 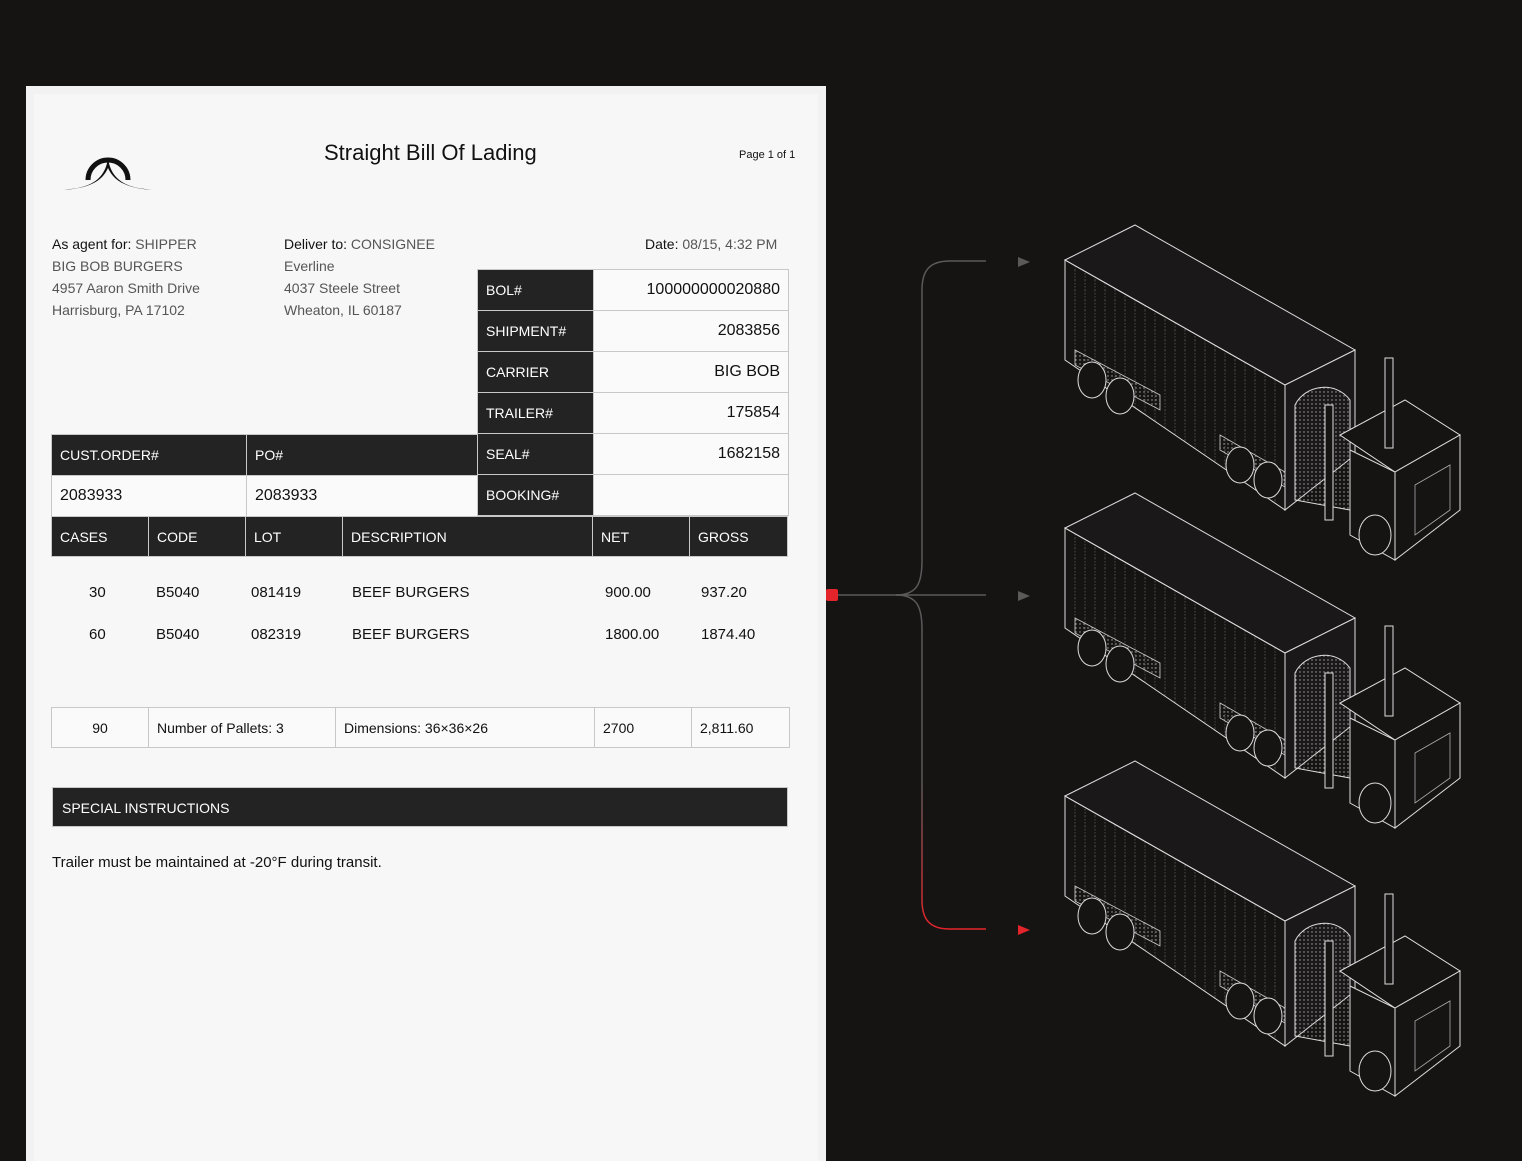 I want to click on connector-top-branch, so click(x=940, y=428).